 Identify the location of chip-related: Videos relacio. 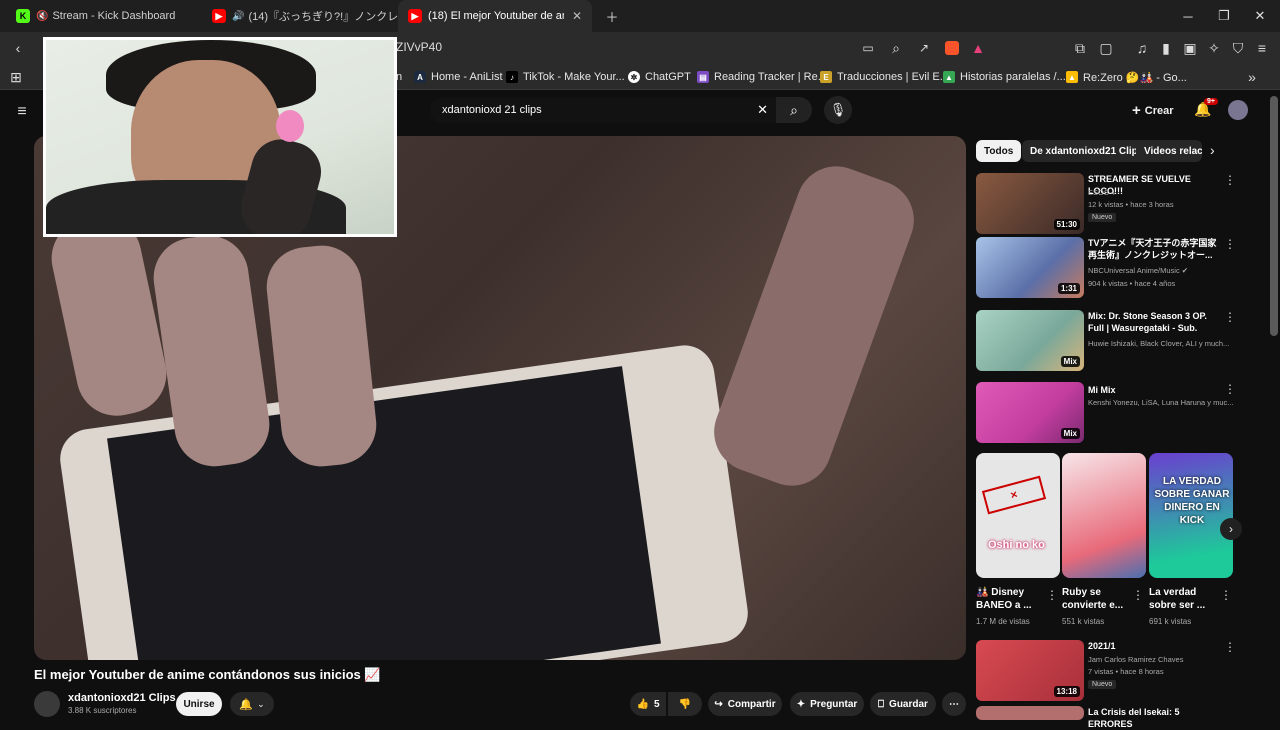
(1169, 151).